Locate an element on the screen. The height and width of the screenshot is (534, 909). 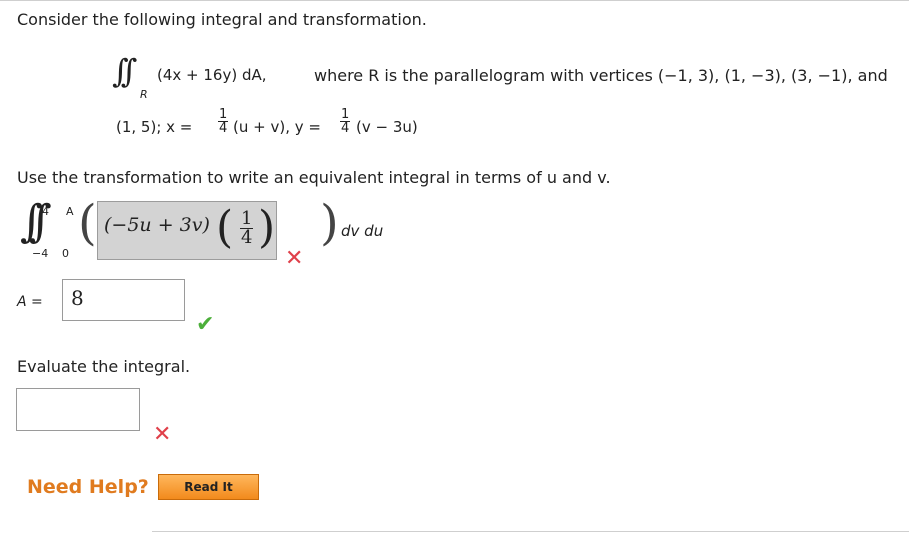
fraction-1-denominator: 4 is located at coordinates (223, 128).